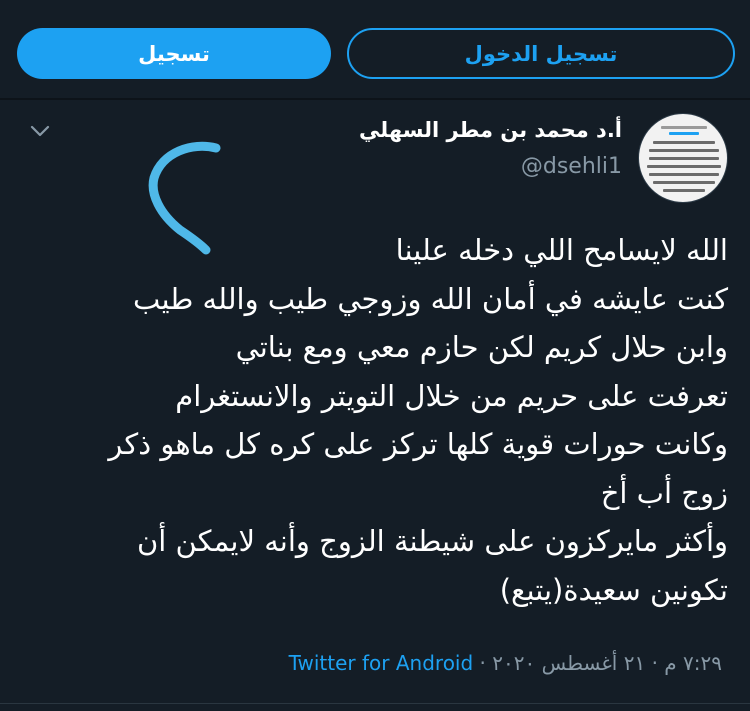 The image size is (750, 711). What do you see at coordinates (693, 663) in the screenshot?
I see `tweet-time: ٧:٢٩ م` at bounding box center [693, 663].